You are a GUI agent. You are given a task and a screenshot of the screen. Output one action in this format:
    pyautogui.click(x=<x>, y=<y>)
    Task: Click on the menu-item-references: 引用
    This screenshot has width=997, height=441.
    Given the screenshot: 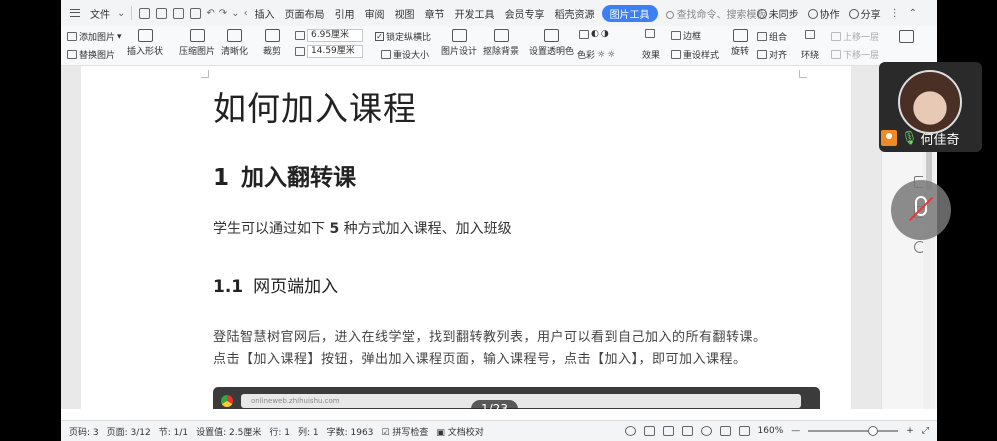 What is the action you would take?
    pyautogui.click(x=345, y=13)
    